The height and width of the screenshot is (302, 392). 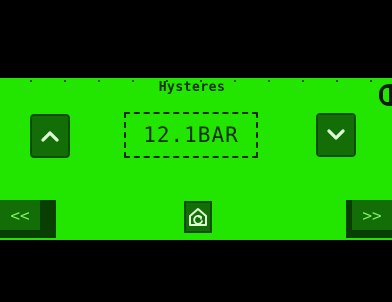 I want to click on value-text: 12.1BAR, so click(x=191, y=135).